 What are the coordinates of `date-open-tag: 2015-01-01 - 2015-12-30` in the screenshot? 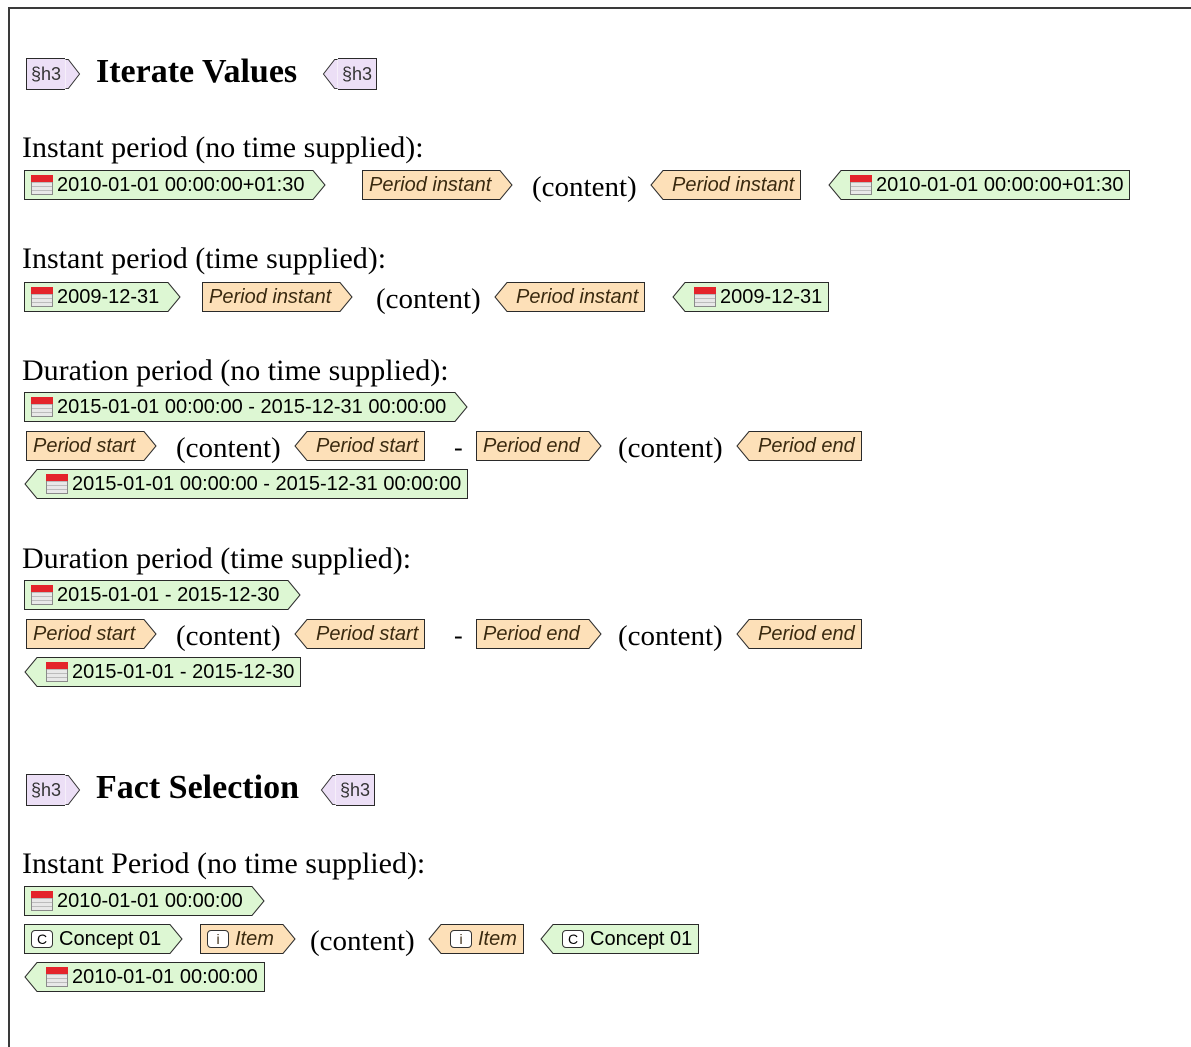 It's located at (163, 595).